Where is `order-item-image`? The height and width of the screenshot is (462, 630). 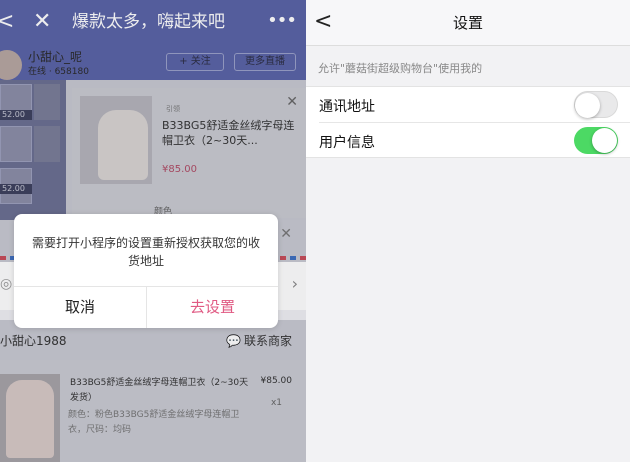 order-item-image is located at coordinates (30, 418).